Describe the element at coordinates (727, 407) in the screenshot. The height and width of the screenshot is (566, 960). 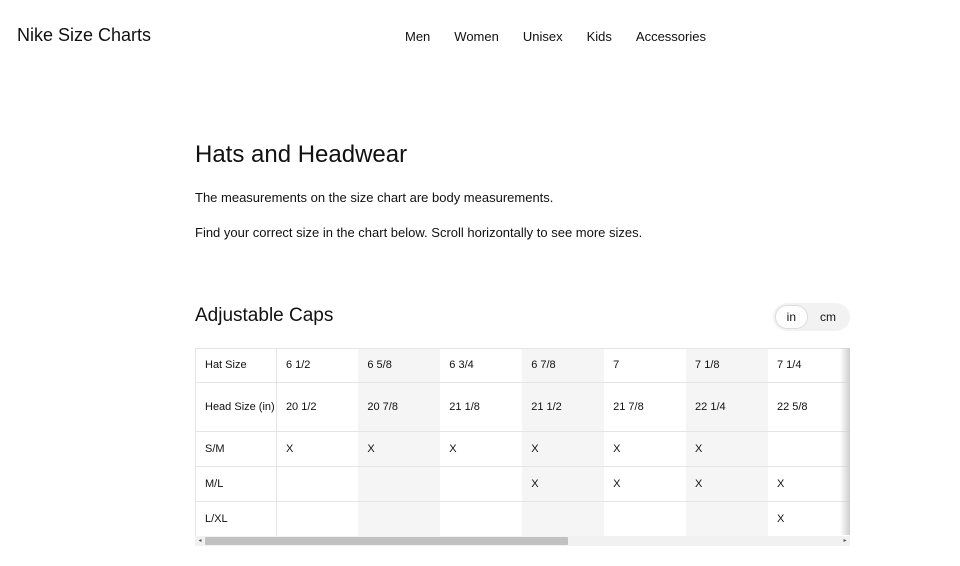
I see `table-cell: 22 1/4` at that location.